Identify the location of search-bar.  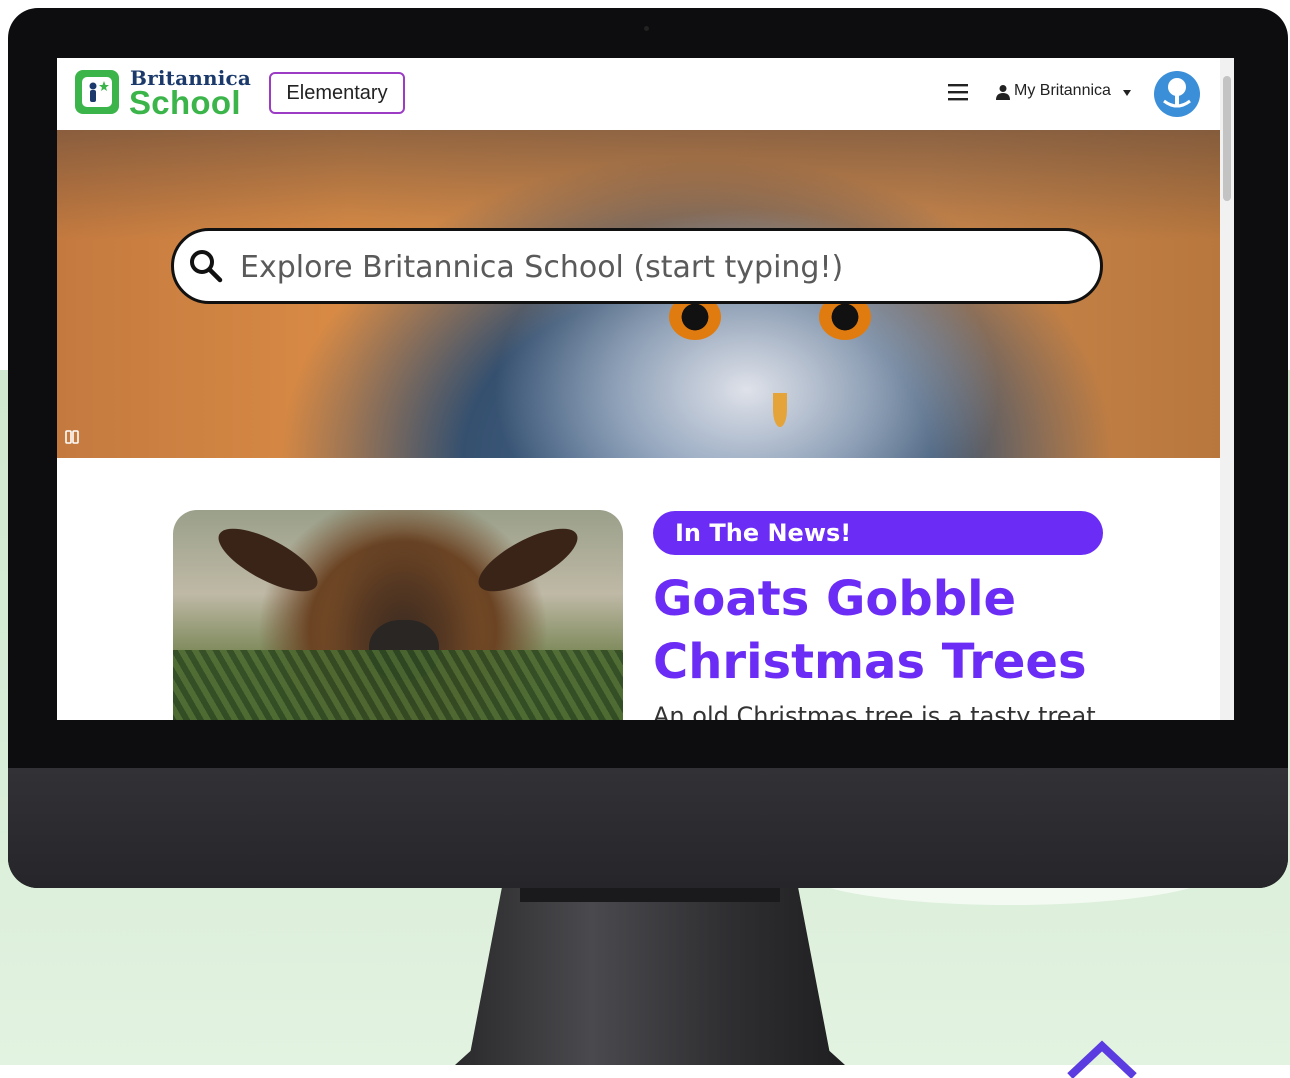
(637, 266).